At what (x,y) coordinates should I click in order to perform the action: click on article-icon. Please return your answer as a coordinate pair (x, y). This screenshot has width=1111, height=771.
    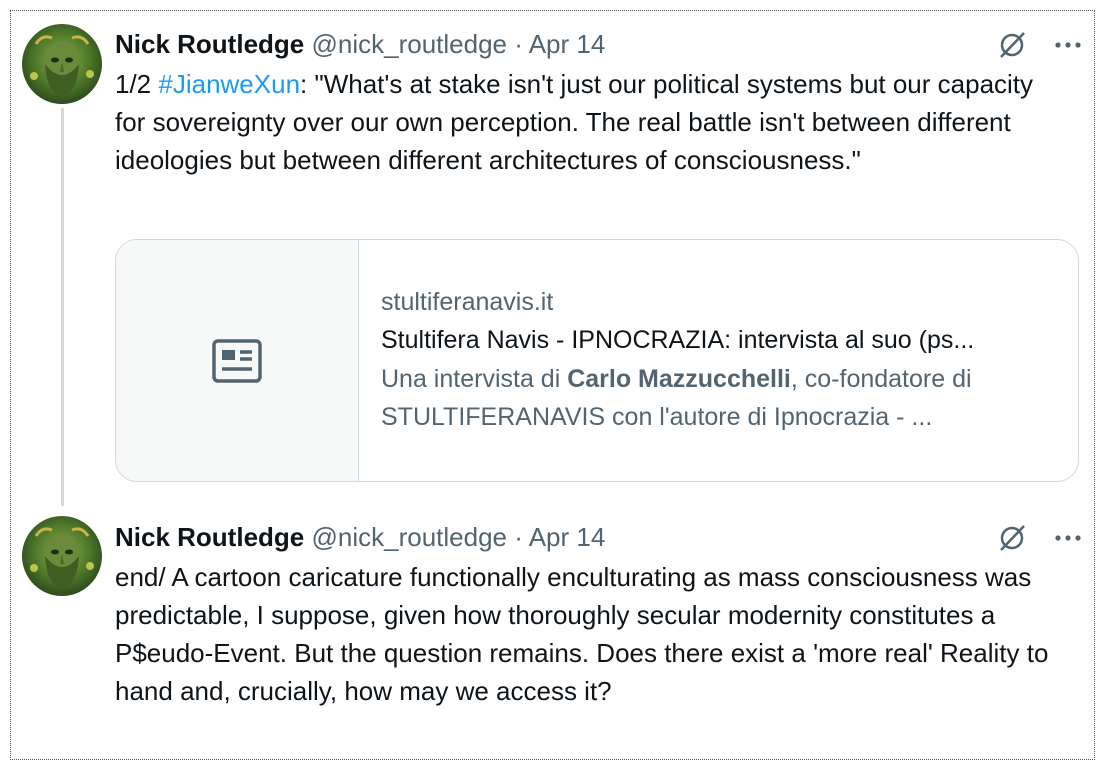
    Looking at the image, I should click on (237, 360).